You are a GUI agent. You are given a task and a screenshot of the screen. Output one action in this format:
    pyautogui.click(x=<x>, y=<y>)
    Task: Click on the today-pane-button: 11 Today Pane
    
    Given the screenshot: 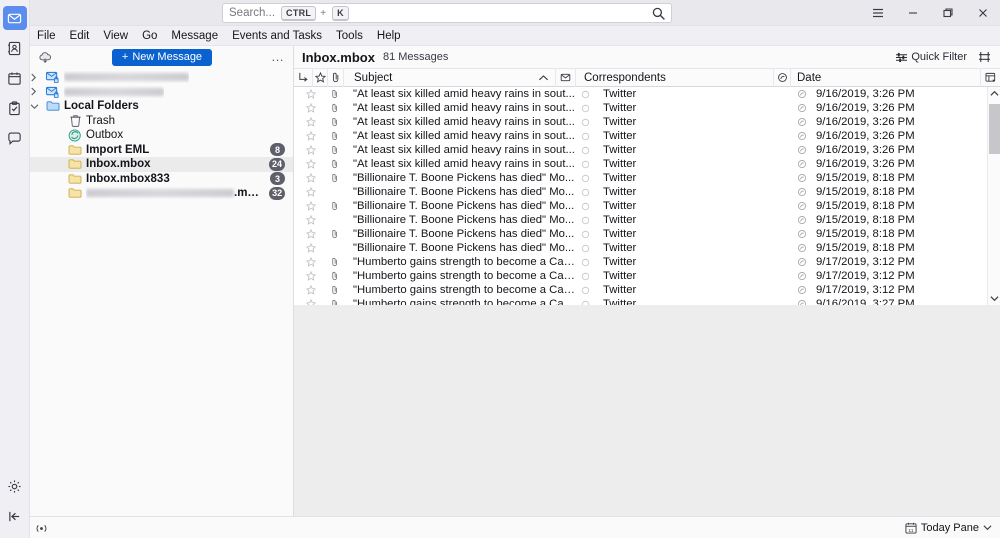 What is the action you would take?
    pyautogui.click(x=948, y=528)
    